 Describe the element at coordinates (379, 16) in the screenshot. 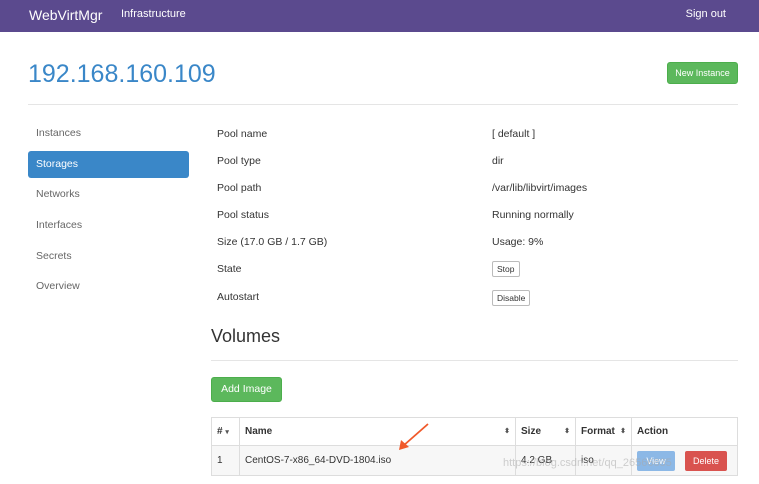

I see `top-navbar: WebVirtMgr Infrastructure Sign out` at that location.